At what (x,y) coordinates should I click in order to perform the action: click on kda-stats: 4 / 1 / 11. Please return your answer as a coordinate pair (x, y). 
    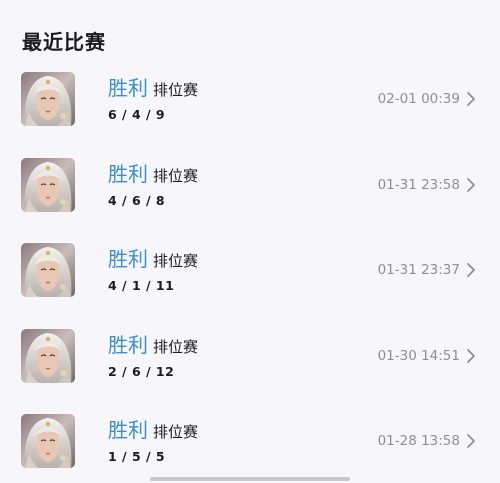
    Looking at the image, I should click on (141, 285).